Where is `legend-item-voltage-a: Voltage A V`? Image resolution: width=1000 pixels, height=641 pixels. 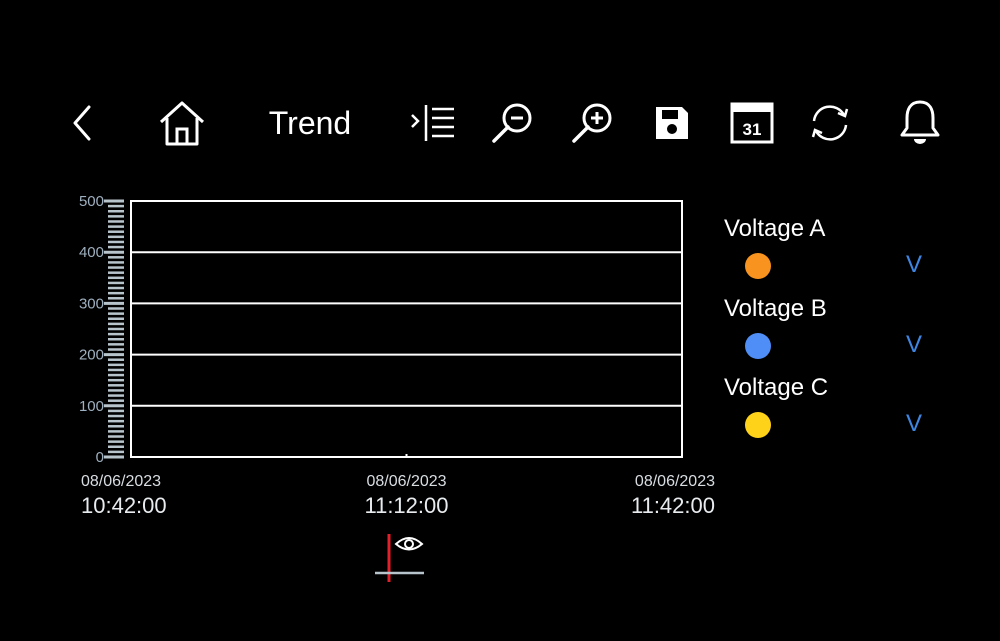
legend-item-voltage-a: Voltage A V is located at coordinates (840, 250).